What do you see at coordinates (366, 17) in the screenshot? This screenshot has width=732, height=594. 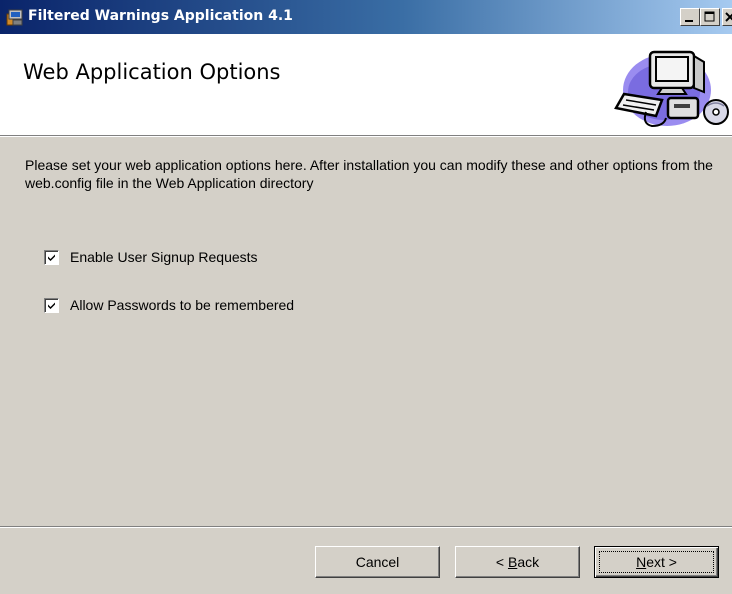 I see `title-bar: Filtered Warnings Application 4.1` at bounding box center [366, 17].